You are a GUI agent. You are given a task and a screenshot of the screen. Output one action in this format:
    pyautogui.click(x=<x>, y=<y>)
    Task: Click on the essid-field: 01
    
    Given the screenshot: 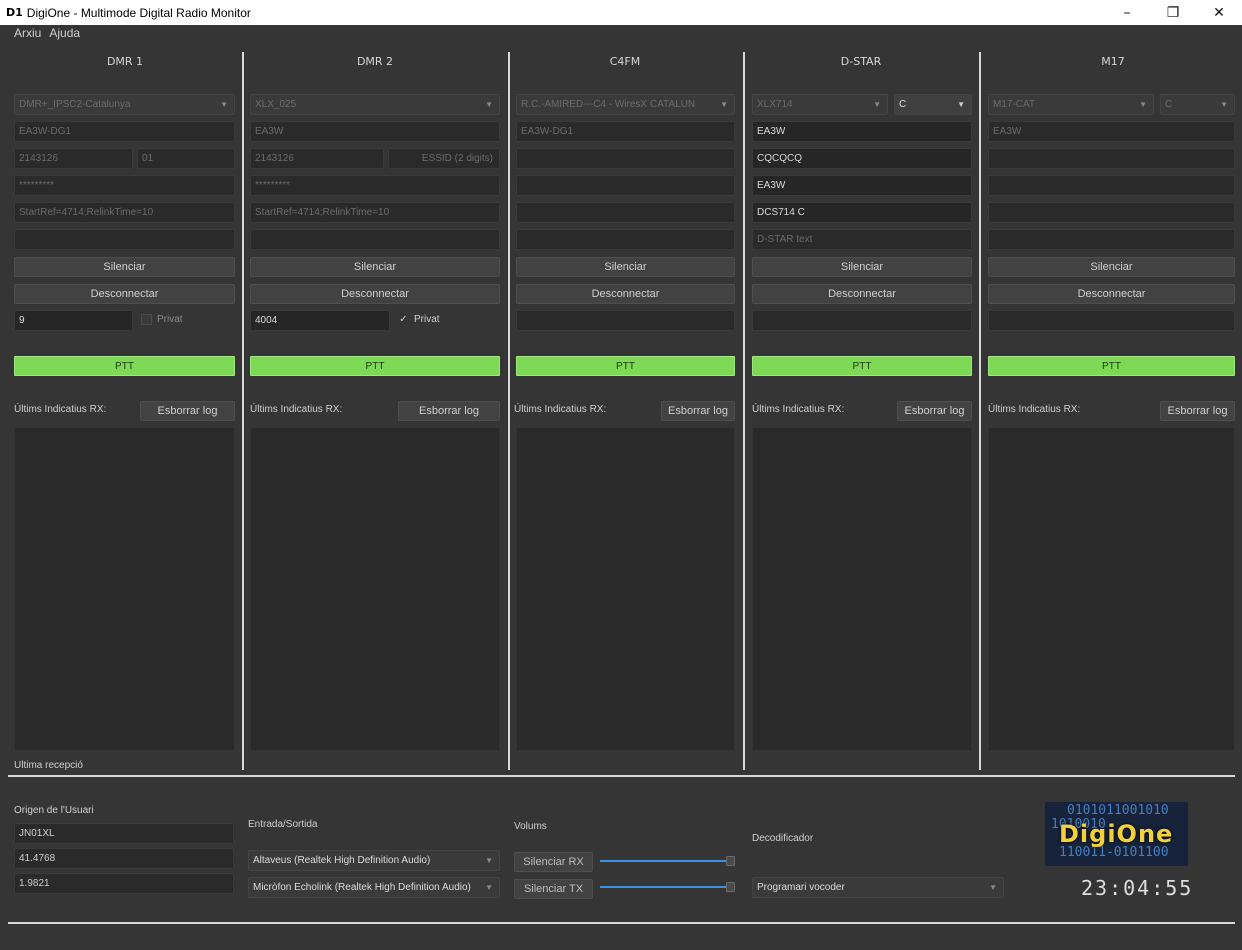 What is the action you would take?
    pyautogui.click(x=186, y=158)
    